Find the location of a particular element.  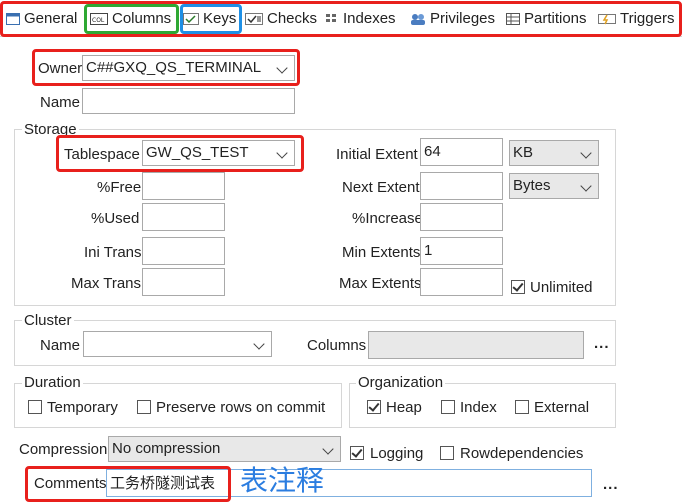

max-trans-field is located at coordinates (183, 282).